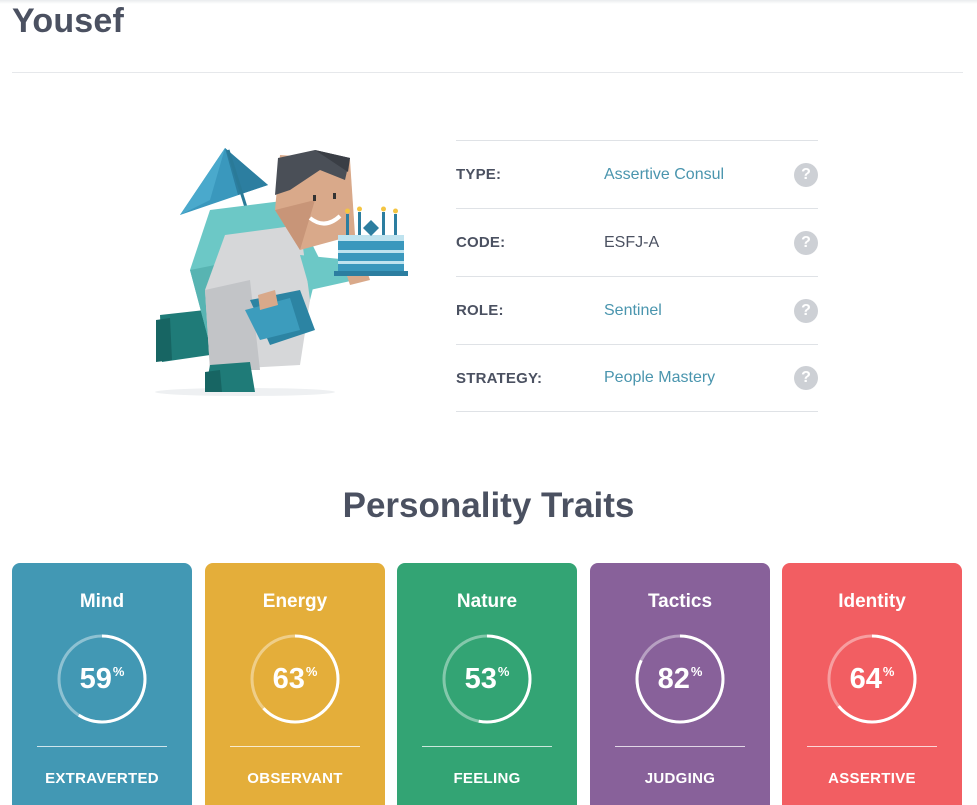 This screenshot has height=805, width=977. I want to click on trait-percent: 53, so click(480, 678).